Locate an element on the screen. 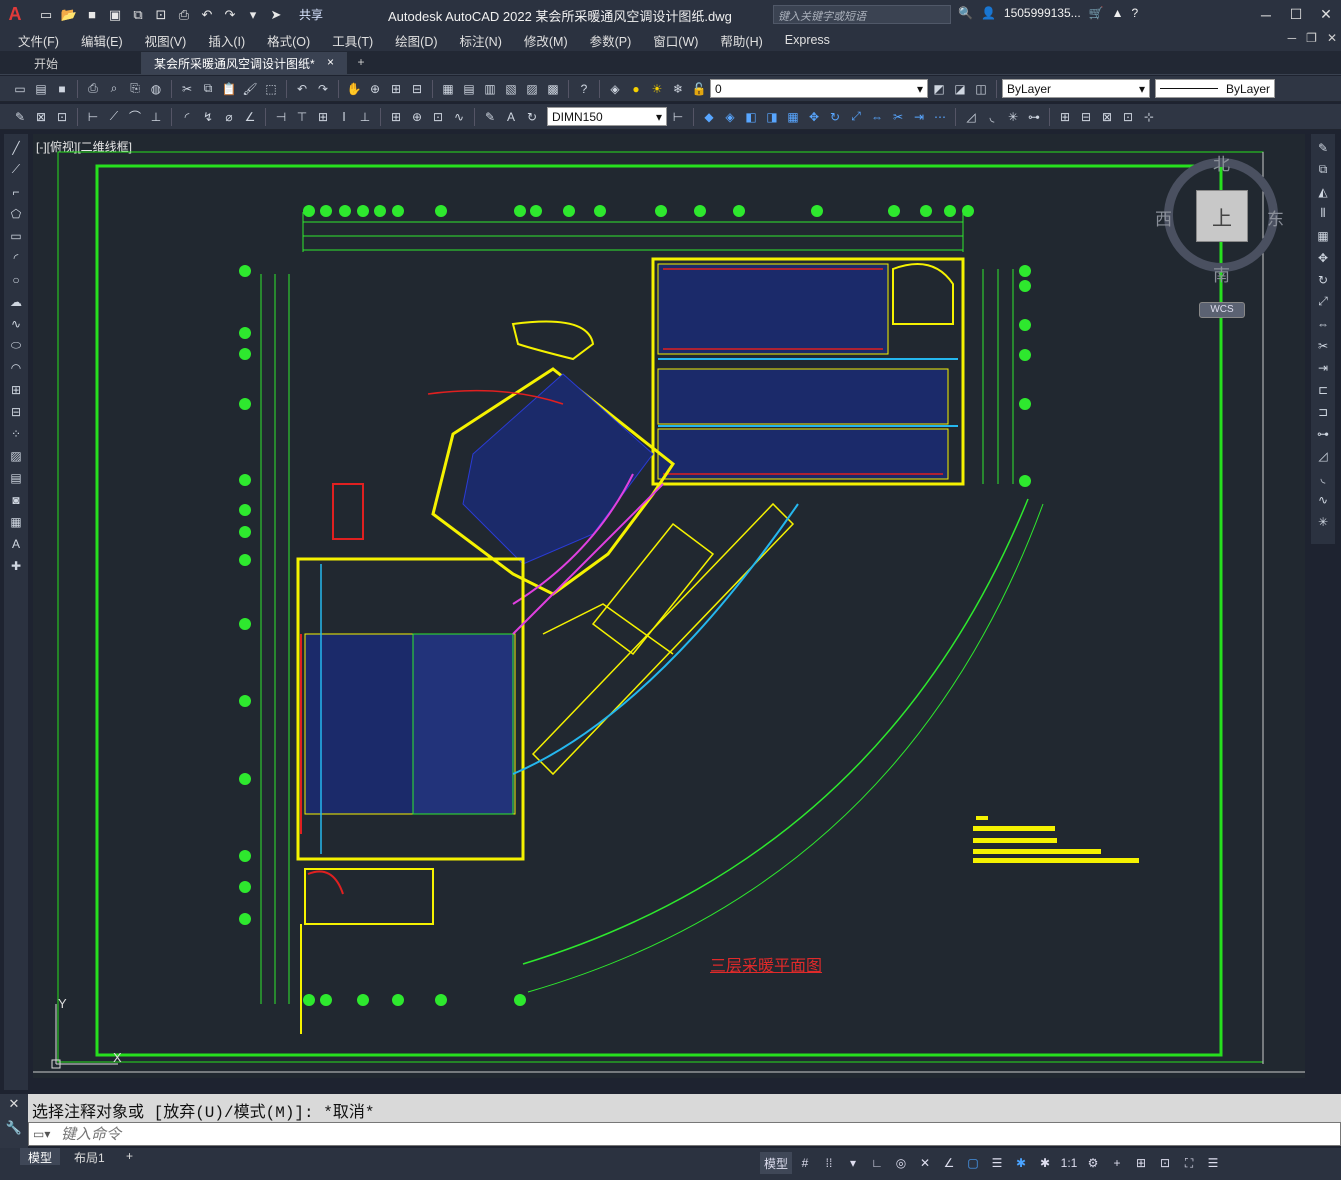 The image size is (1341, 1180). auto-scale-icon: ✱ is located at coordinates (1045, 1163).